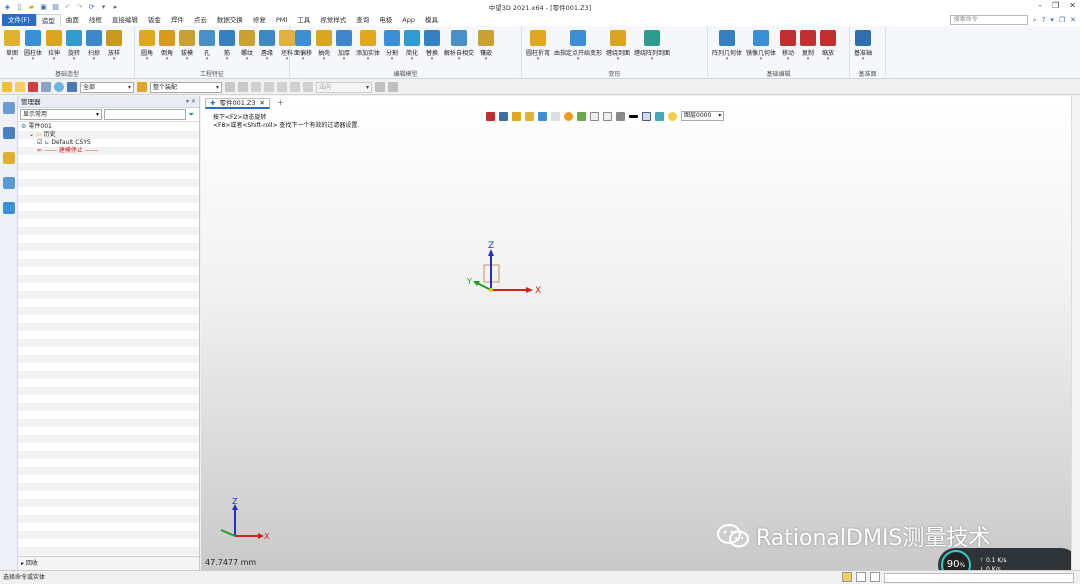  What do you see at coordinates (237, 103) in the screenshot?
I see `document-tab: ✚ 零件001.Z3 ✕` at bounding box center [237, 103].